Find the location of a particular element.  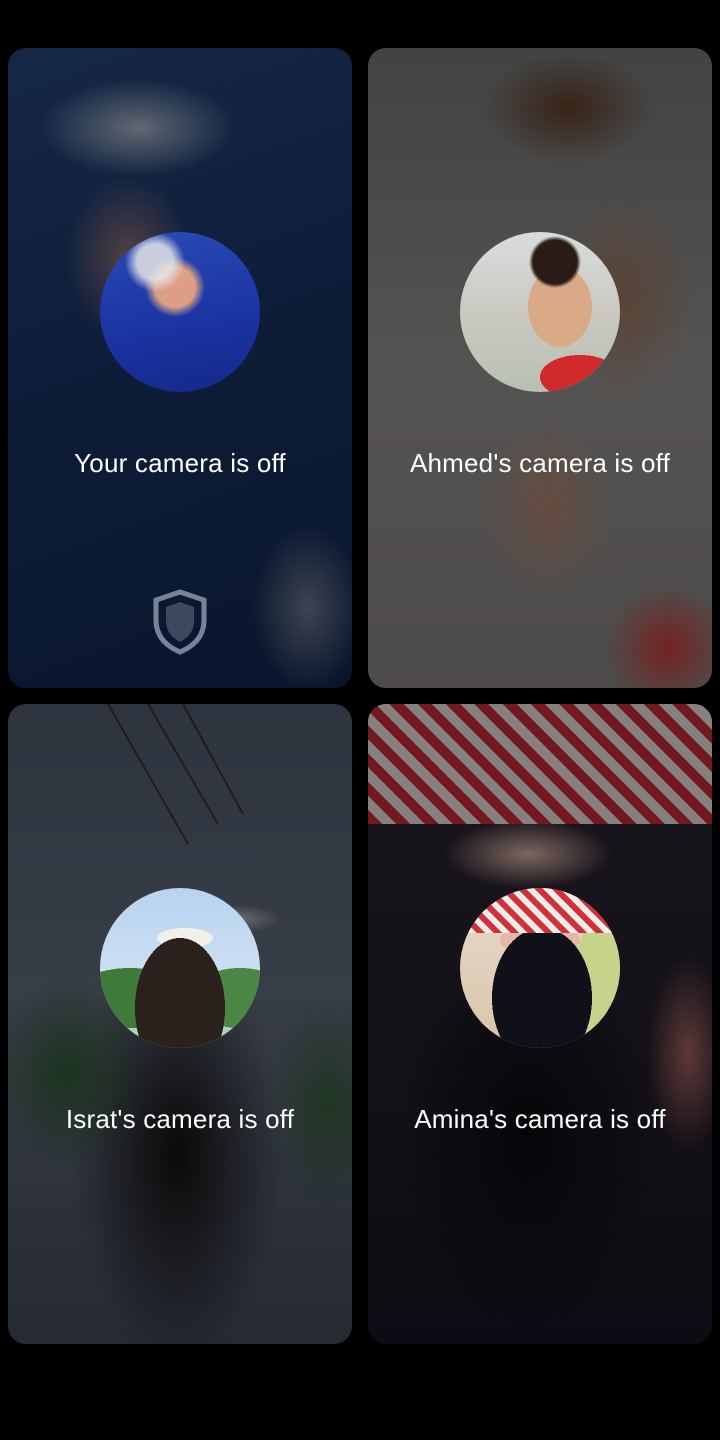

camera-status-label: Amina's camera is off is located at coordinates (540, 1119).